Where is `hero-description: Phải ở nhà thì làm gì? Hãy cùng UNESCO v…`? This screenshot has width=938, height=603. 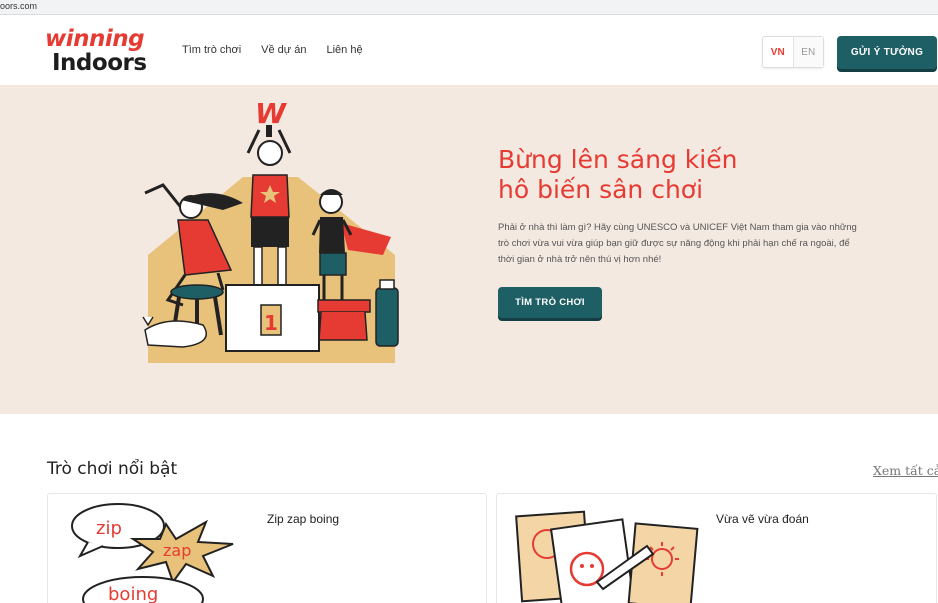
hero-description: Phải ở nhà thì làm gì? Hãy cùng UNESCO v… is located at coordinates (677, 243).